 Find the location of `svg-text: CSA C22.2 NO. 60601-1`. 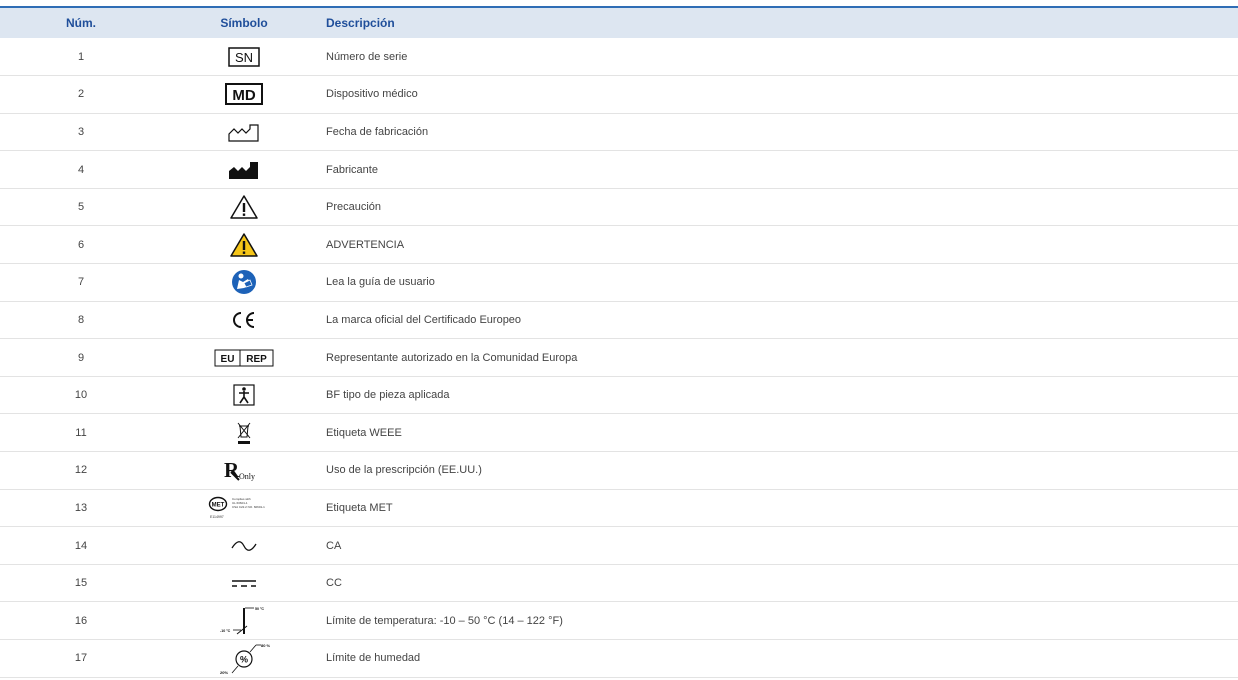

svg-text: CSA C22.2 NO. 60601-1 is located at coordinates (248, 507).